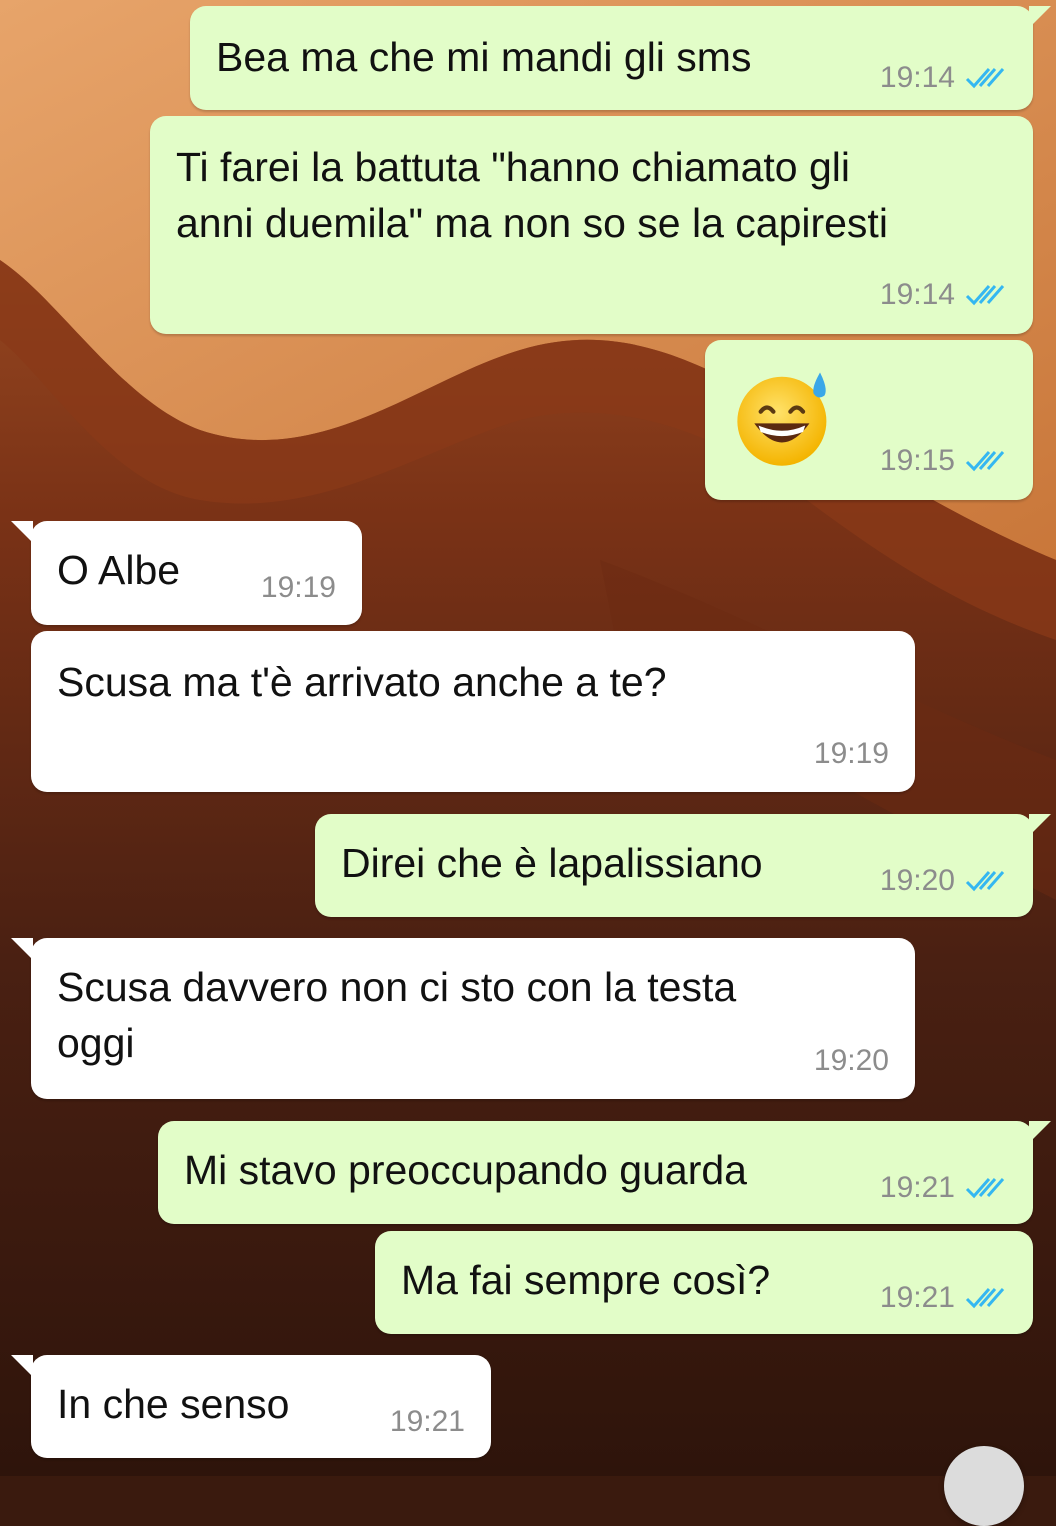  Describe the element at coordinates (532, 223) in the screenshot. I see `message-text-line: anni duemila" ma non so se la capiresti` at that location.